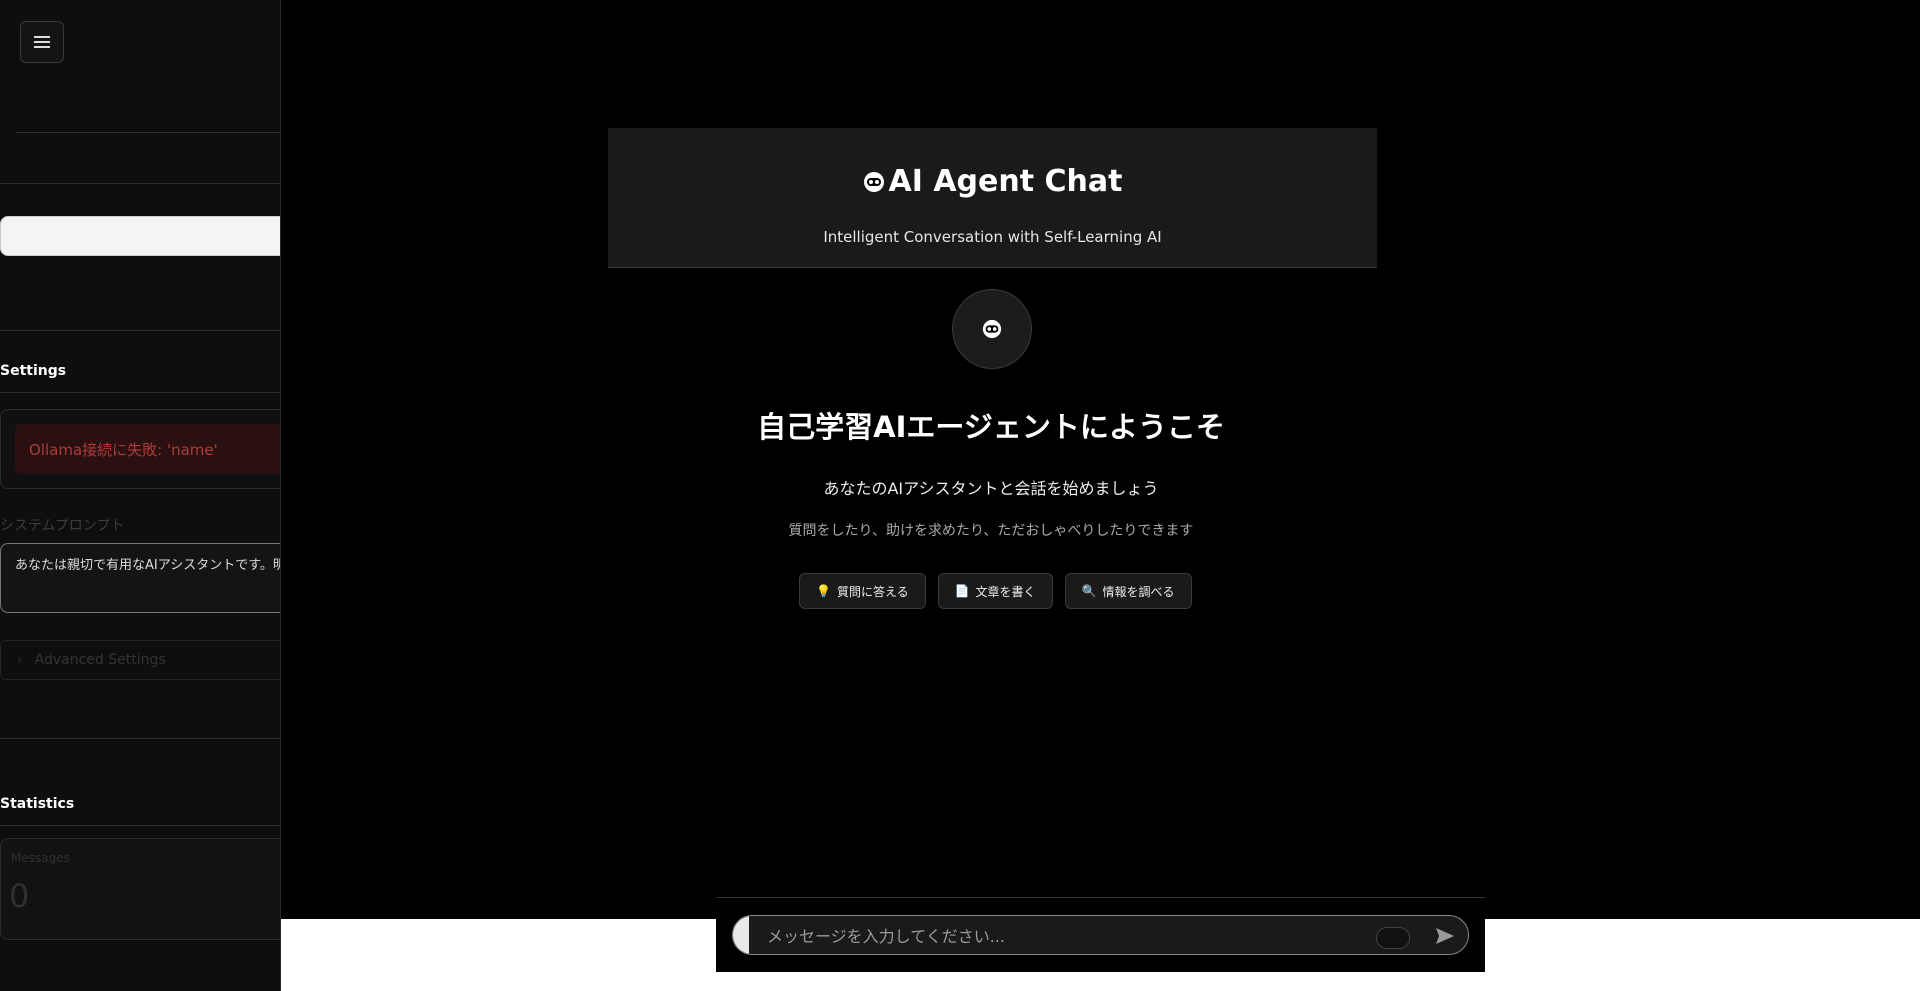  Describe the element at coordinates (140, 889) in the screenshot. I see `messages-metric: Messages 0` at that location.